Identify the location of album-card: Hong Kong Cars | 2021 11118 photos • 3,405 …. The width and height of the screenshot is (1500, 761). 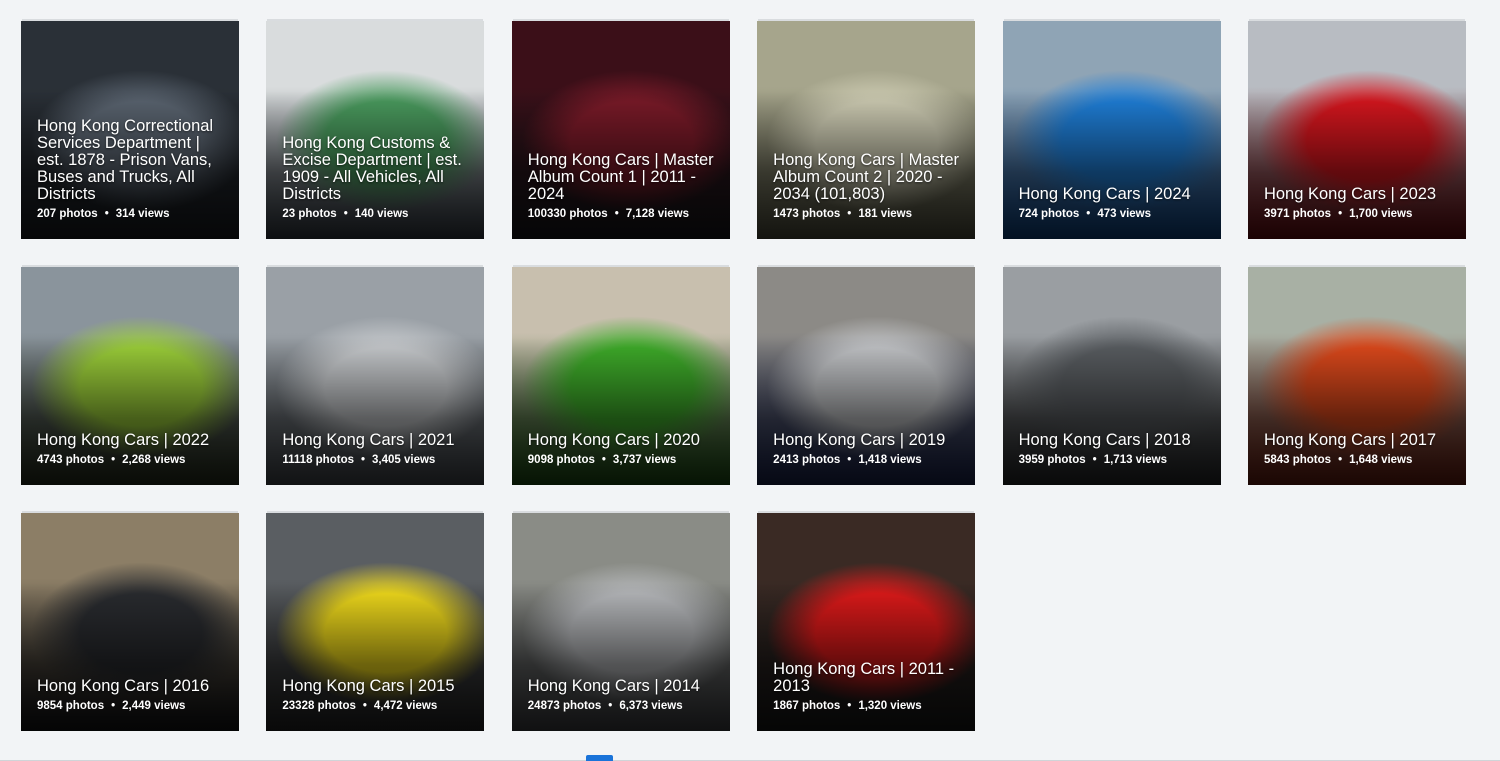
(375, 376).